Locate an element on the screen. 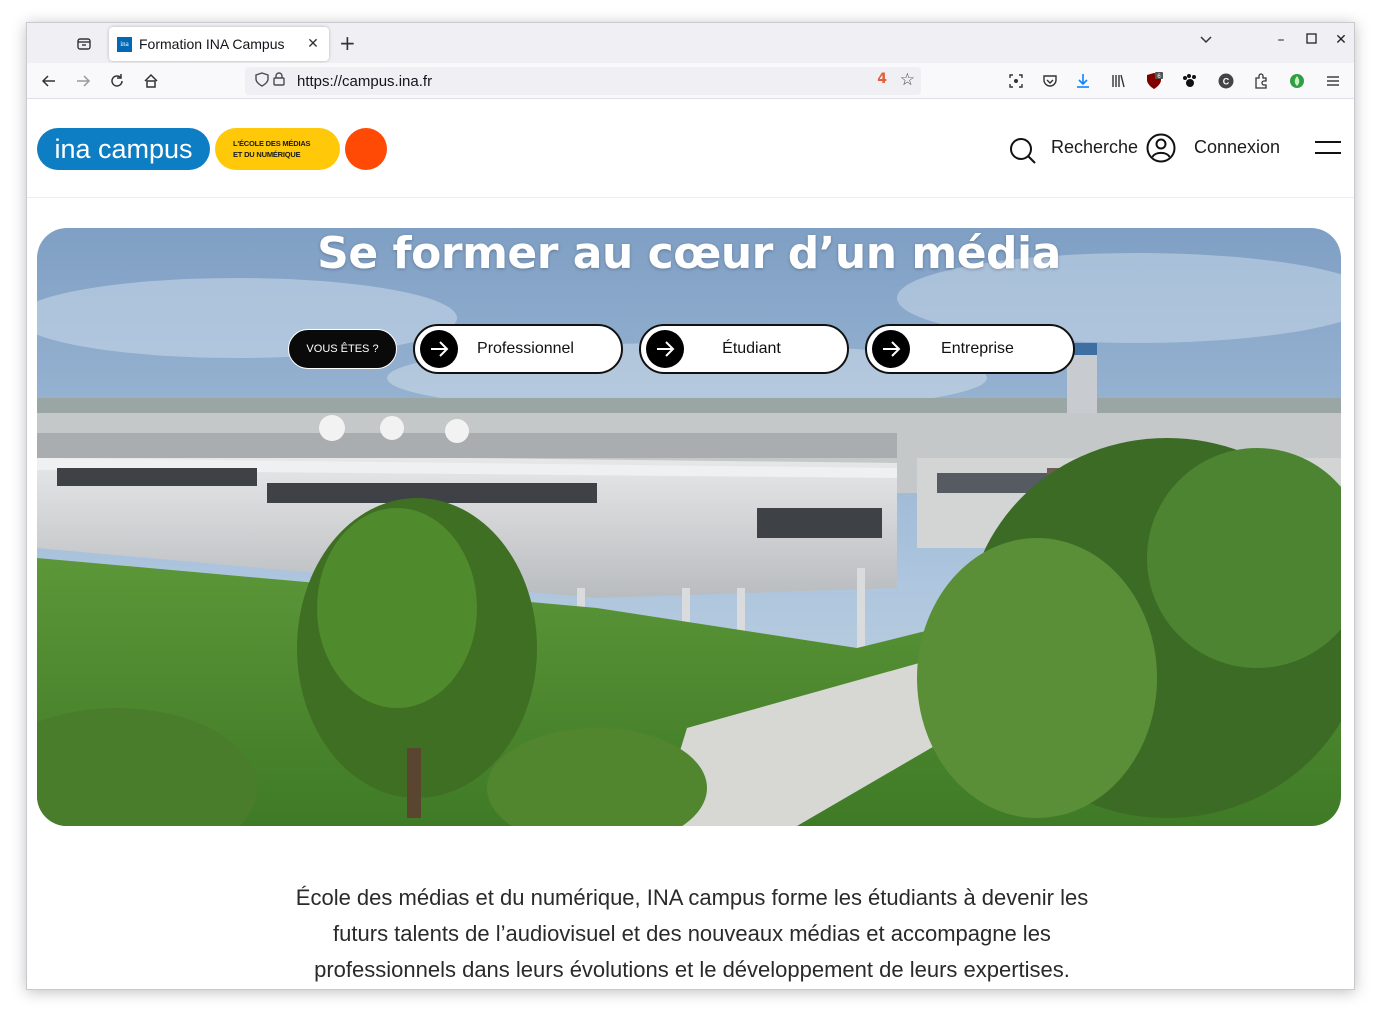 The width and height of the screenshot is (1381, 1018). close-window-icon: ✕ is located at coordinates (1341, 40).